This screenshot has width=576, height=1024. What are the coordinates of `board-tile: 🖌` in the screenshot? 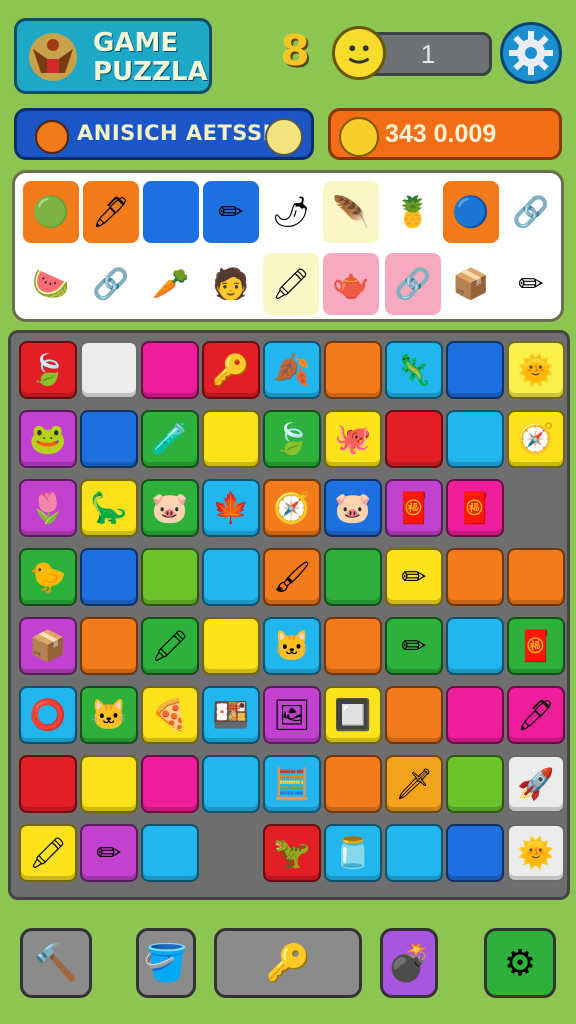 It's located at (292, 577).